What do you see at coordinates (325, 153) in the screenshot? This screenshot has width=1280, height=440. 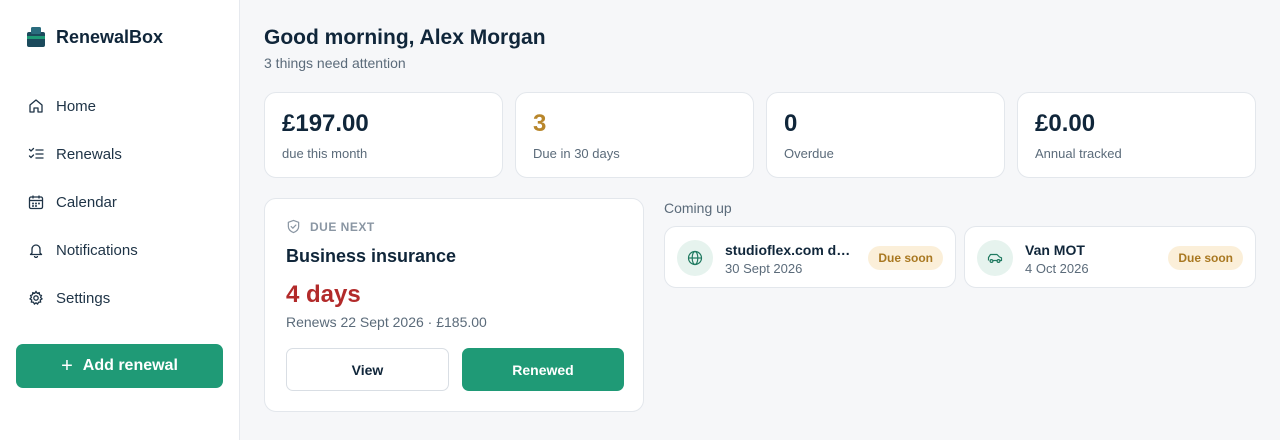 I see `stat-label: due this month` at bounding box center [325, 153].